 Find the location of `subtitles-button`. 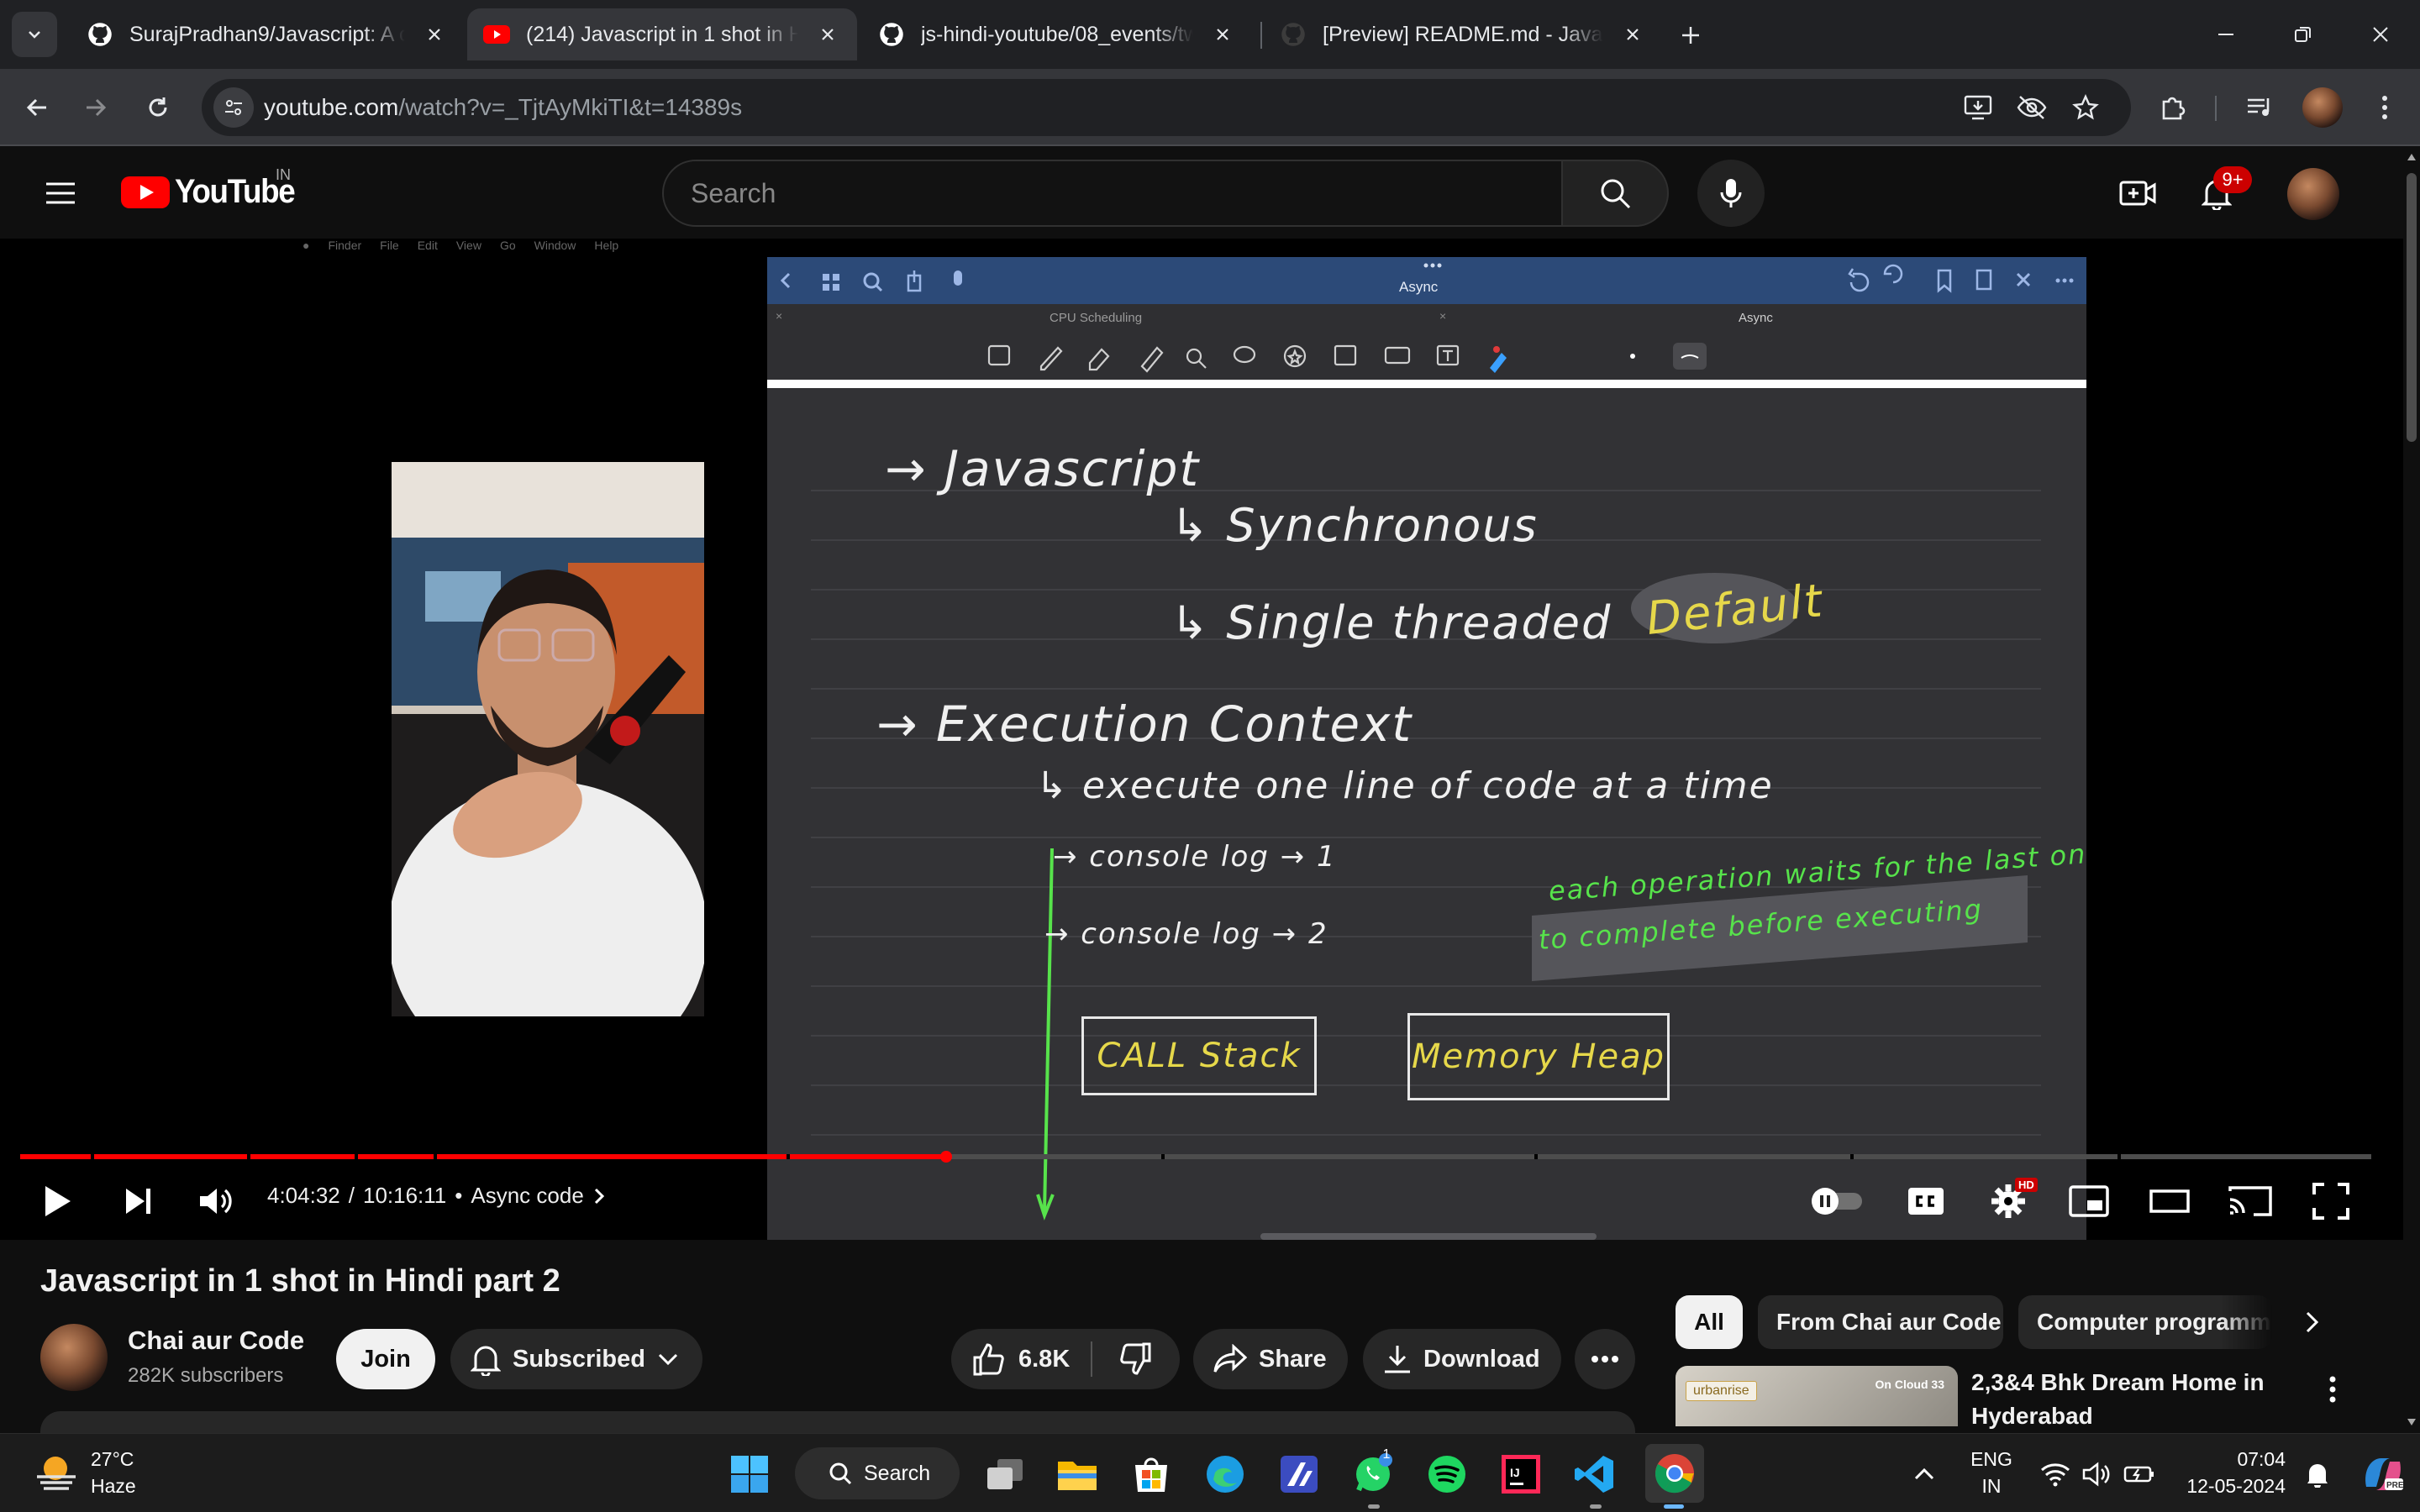

subtitles-button is located at coordinates (1925, 1201).